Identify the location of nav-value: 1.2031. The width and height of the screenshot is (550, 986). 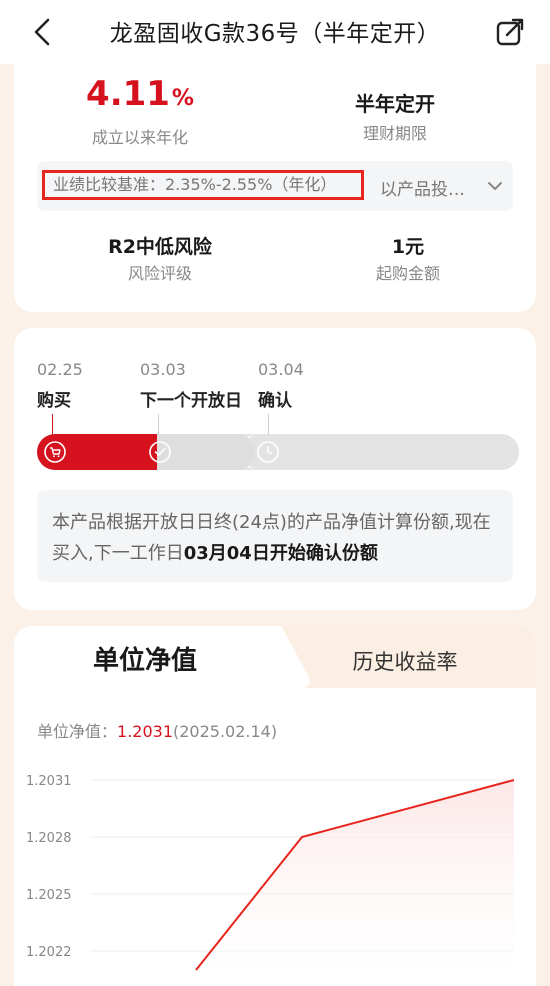
(145, 731).